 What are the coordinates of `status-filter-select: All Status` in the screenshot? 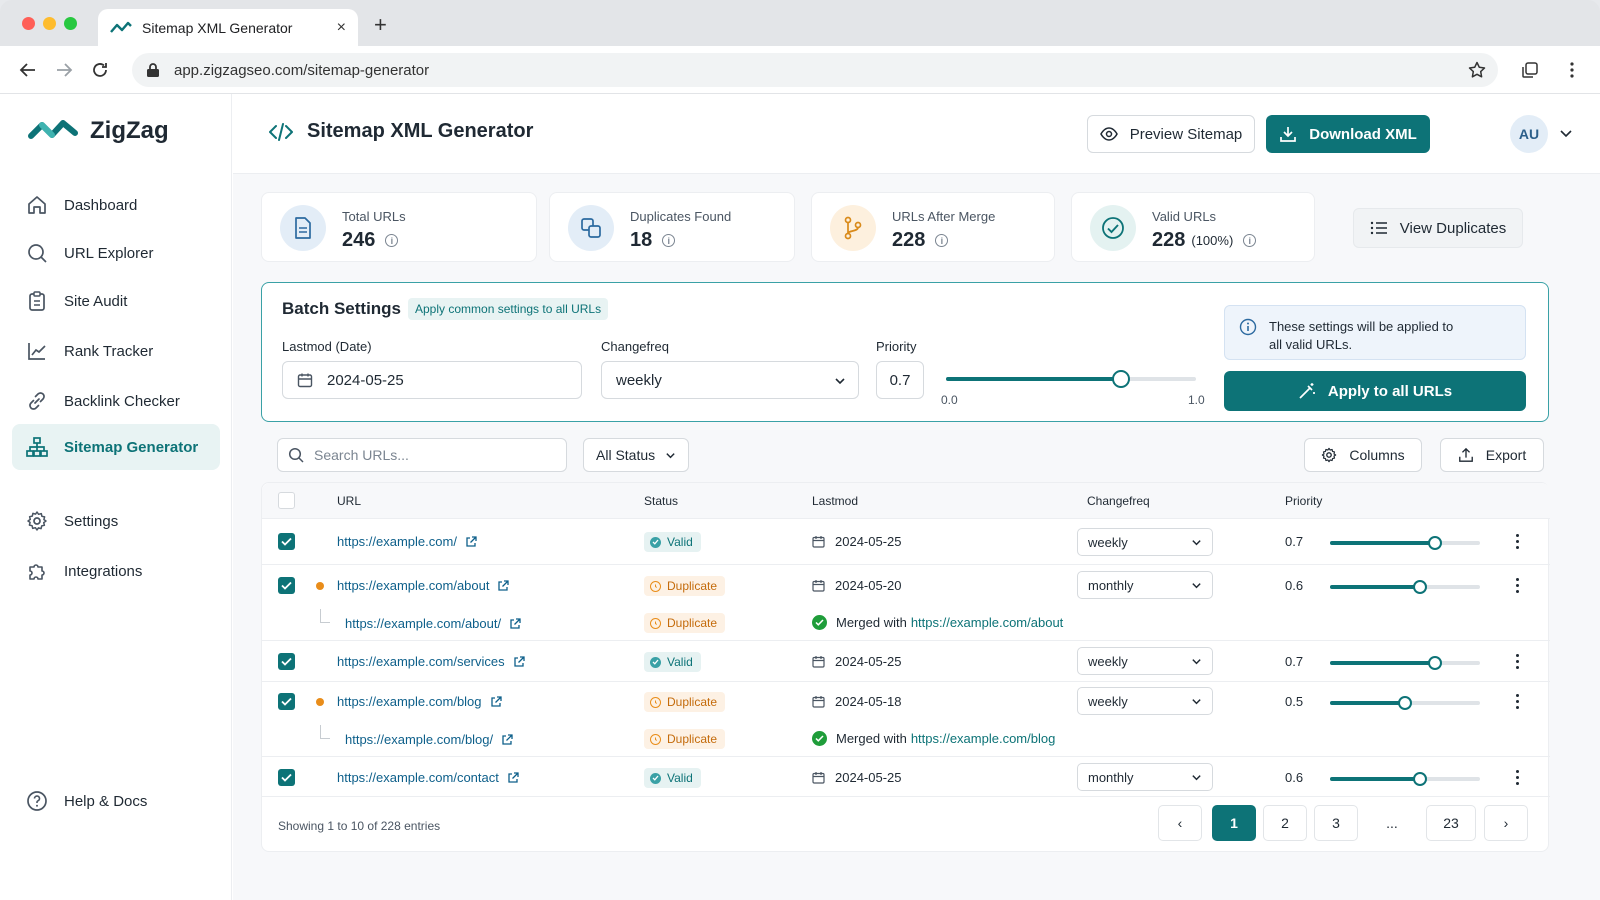 It's located at (636, 455).